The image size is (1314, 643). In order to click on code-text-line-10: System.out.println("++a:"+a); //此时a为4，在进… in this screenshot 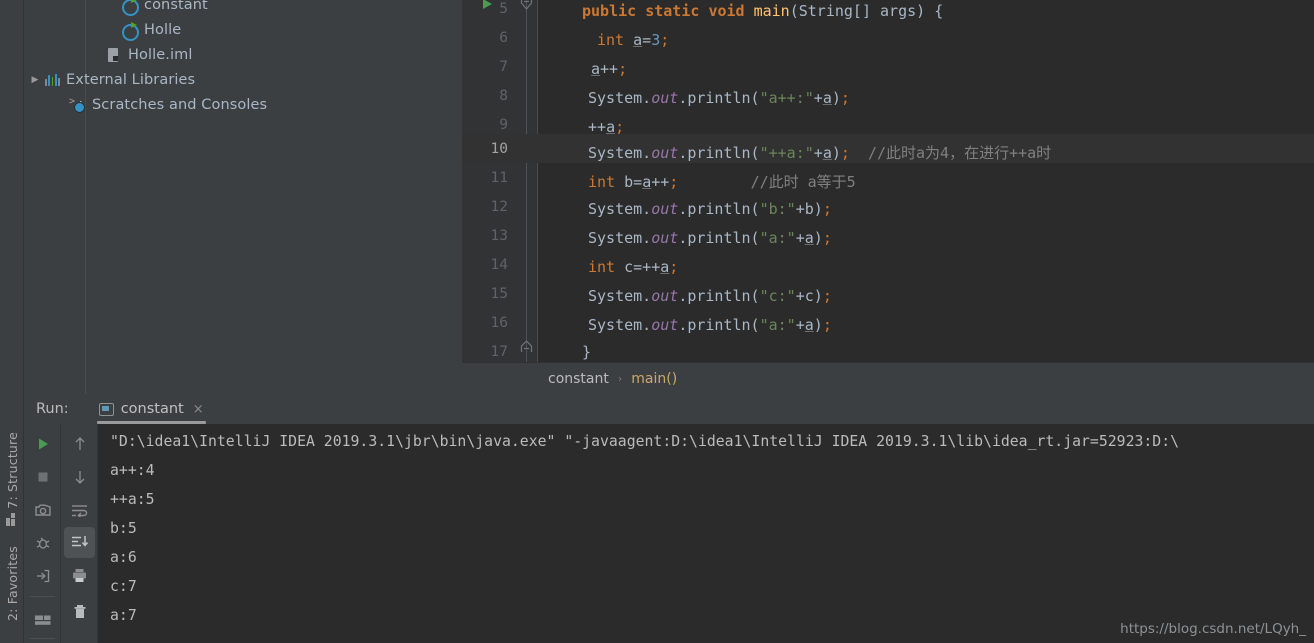, I will do `click(820, 153)`.